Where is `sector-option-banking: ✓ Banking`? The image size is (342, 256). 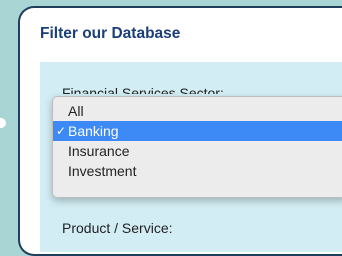 sector-option-banking: ✓ Banking is located at coordinates (197, 131).